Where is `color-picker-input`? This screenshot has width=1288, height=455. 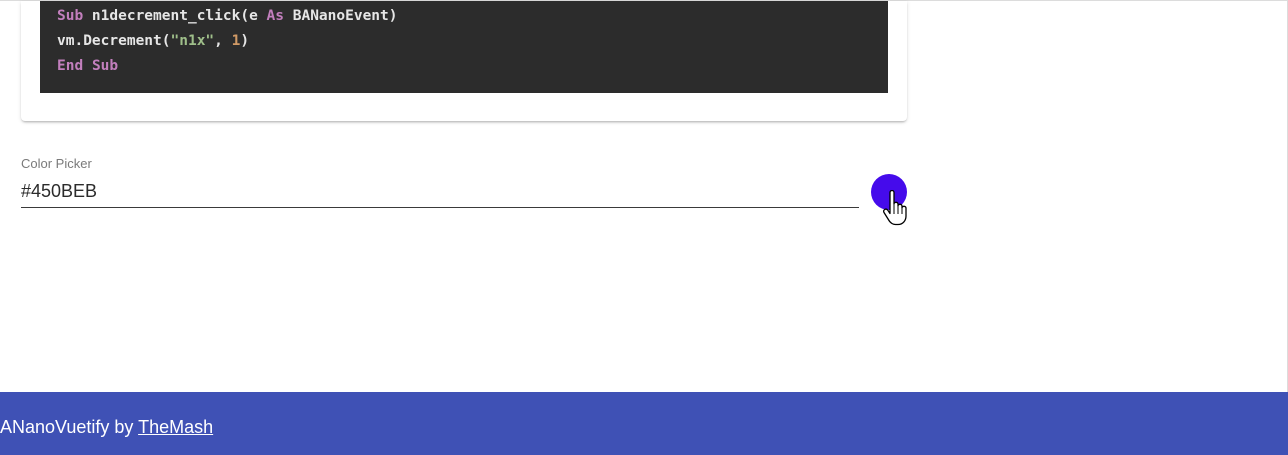
color-picker-input is located at coordinates (440, 192).